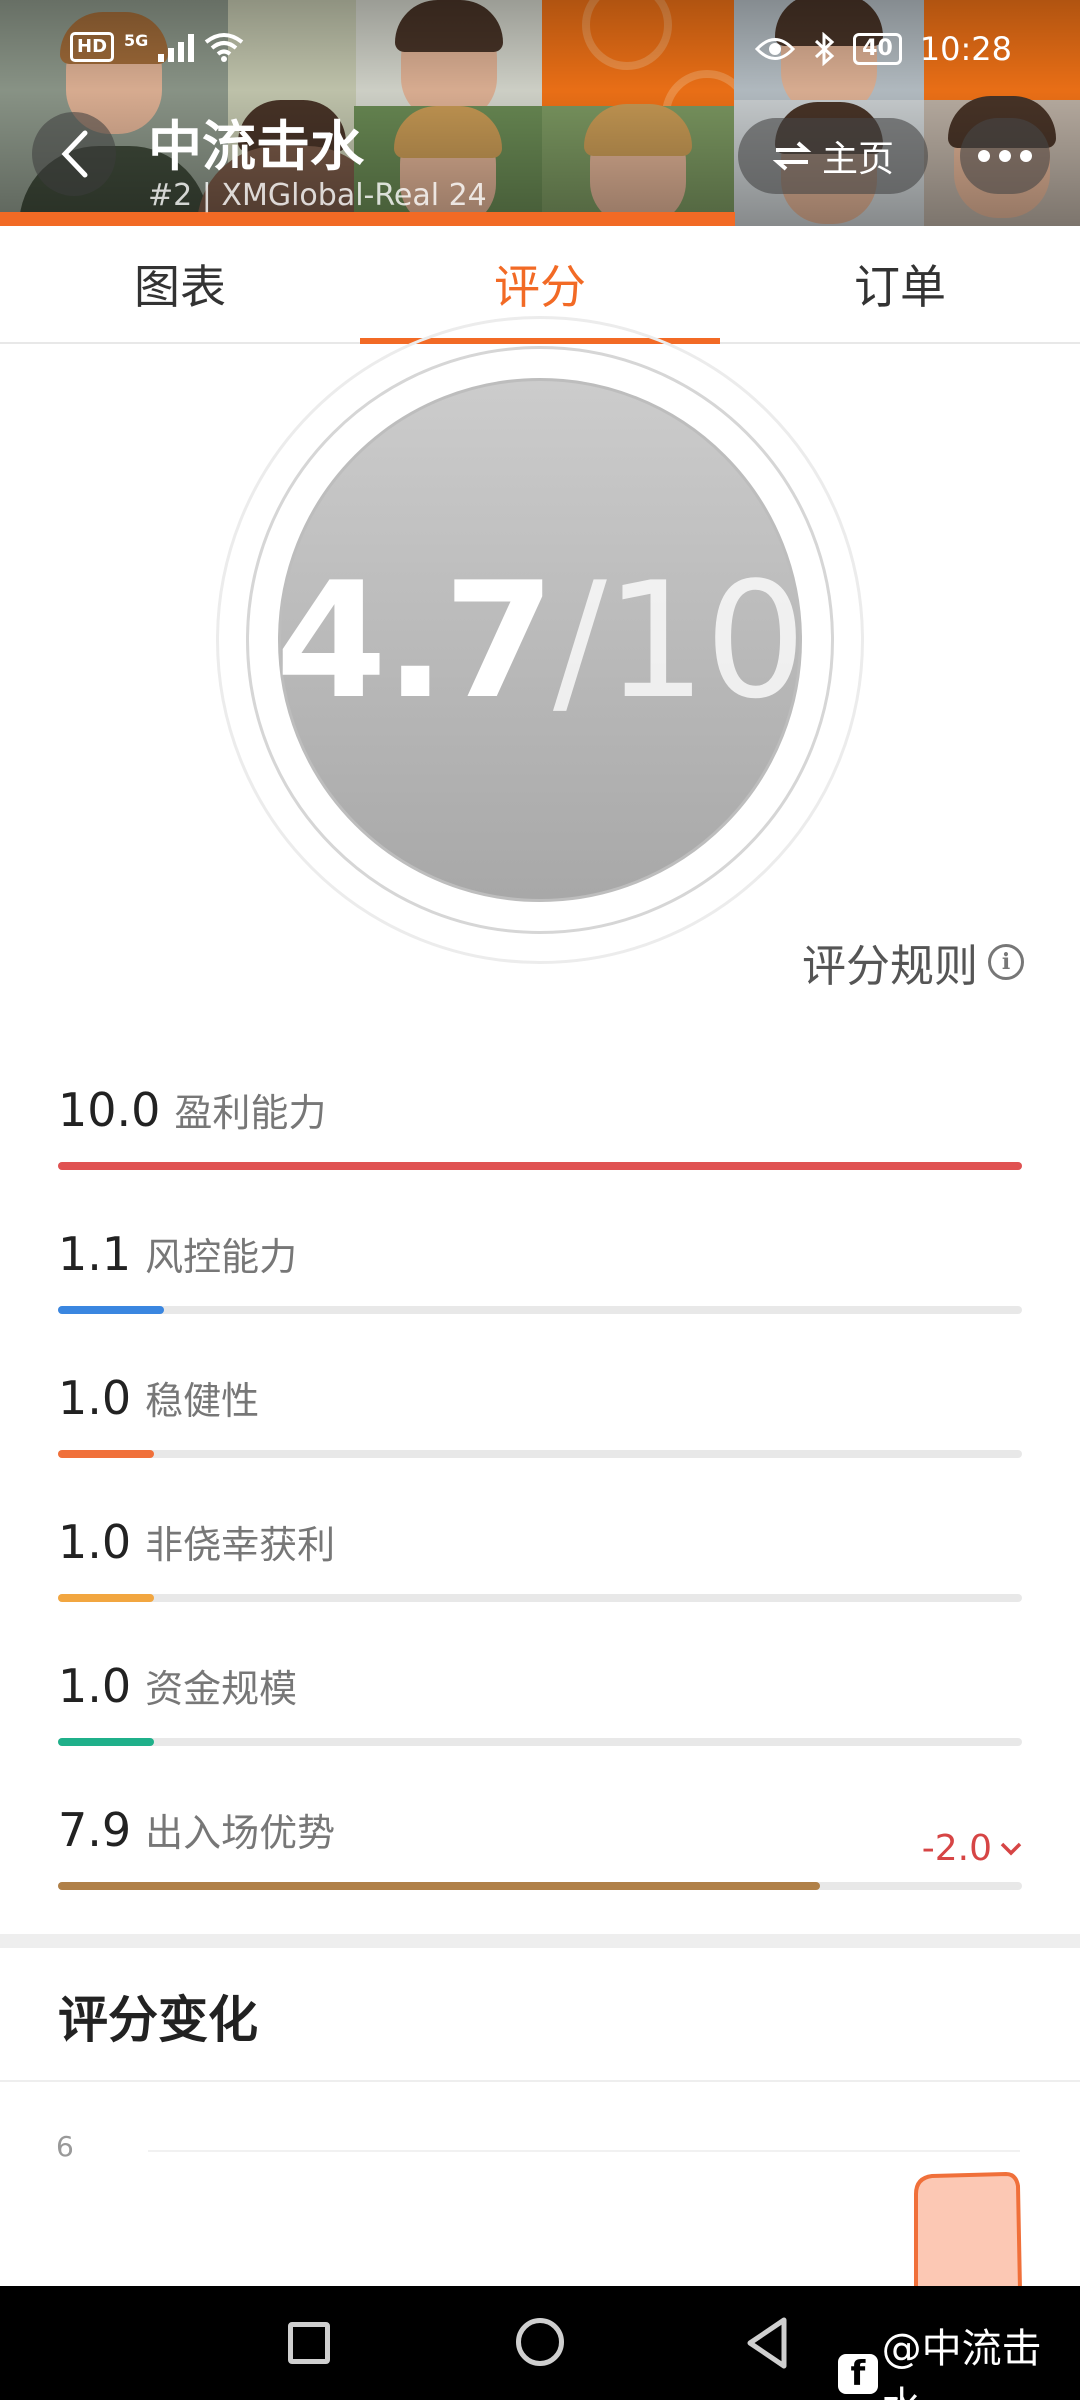 Image resolution: width=1080 pixels, height=2400 pixels. I want to click on overall-score: 4.7/10, so click(541, 640).